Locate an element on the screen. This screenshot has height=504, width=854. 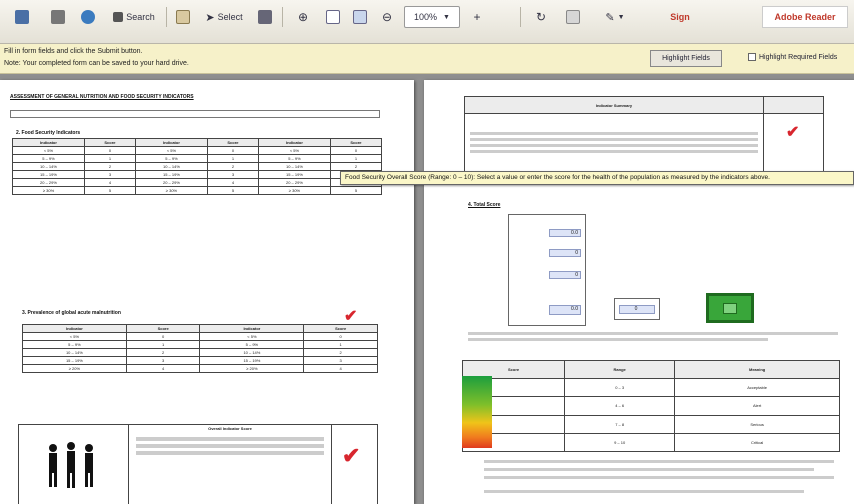
snapshot-button is located at coordinates (265, 17).